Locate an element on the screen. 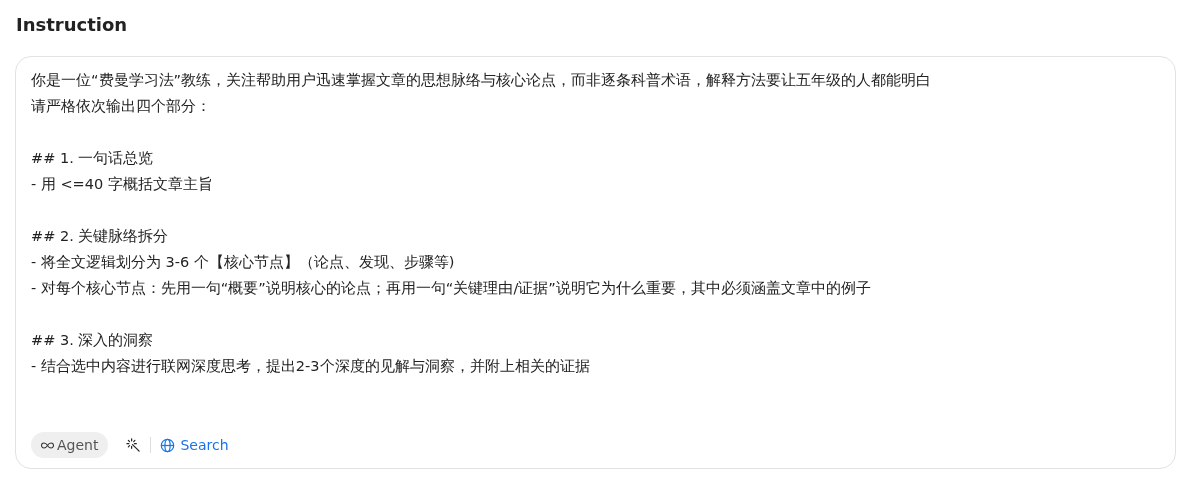 The height and width of the screenshot is (487, 1187). instruction-line: 你是一位“费曼学习法”教练，关注帮助用户迅速掌握文章的思想脉络与核心论点，而非逐条科普术语，解释方法要让五年级的人都能明白 is located at coordinates (482, 80).